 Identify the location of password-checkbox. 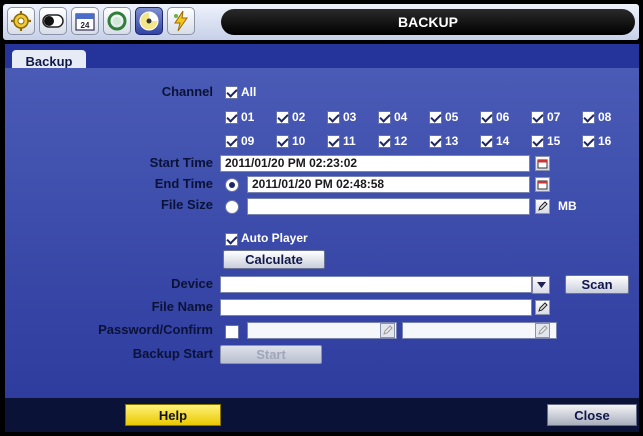
(232, 332).